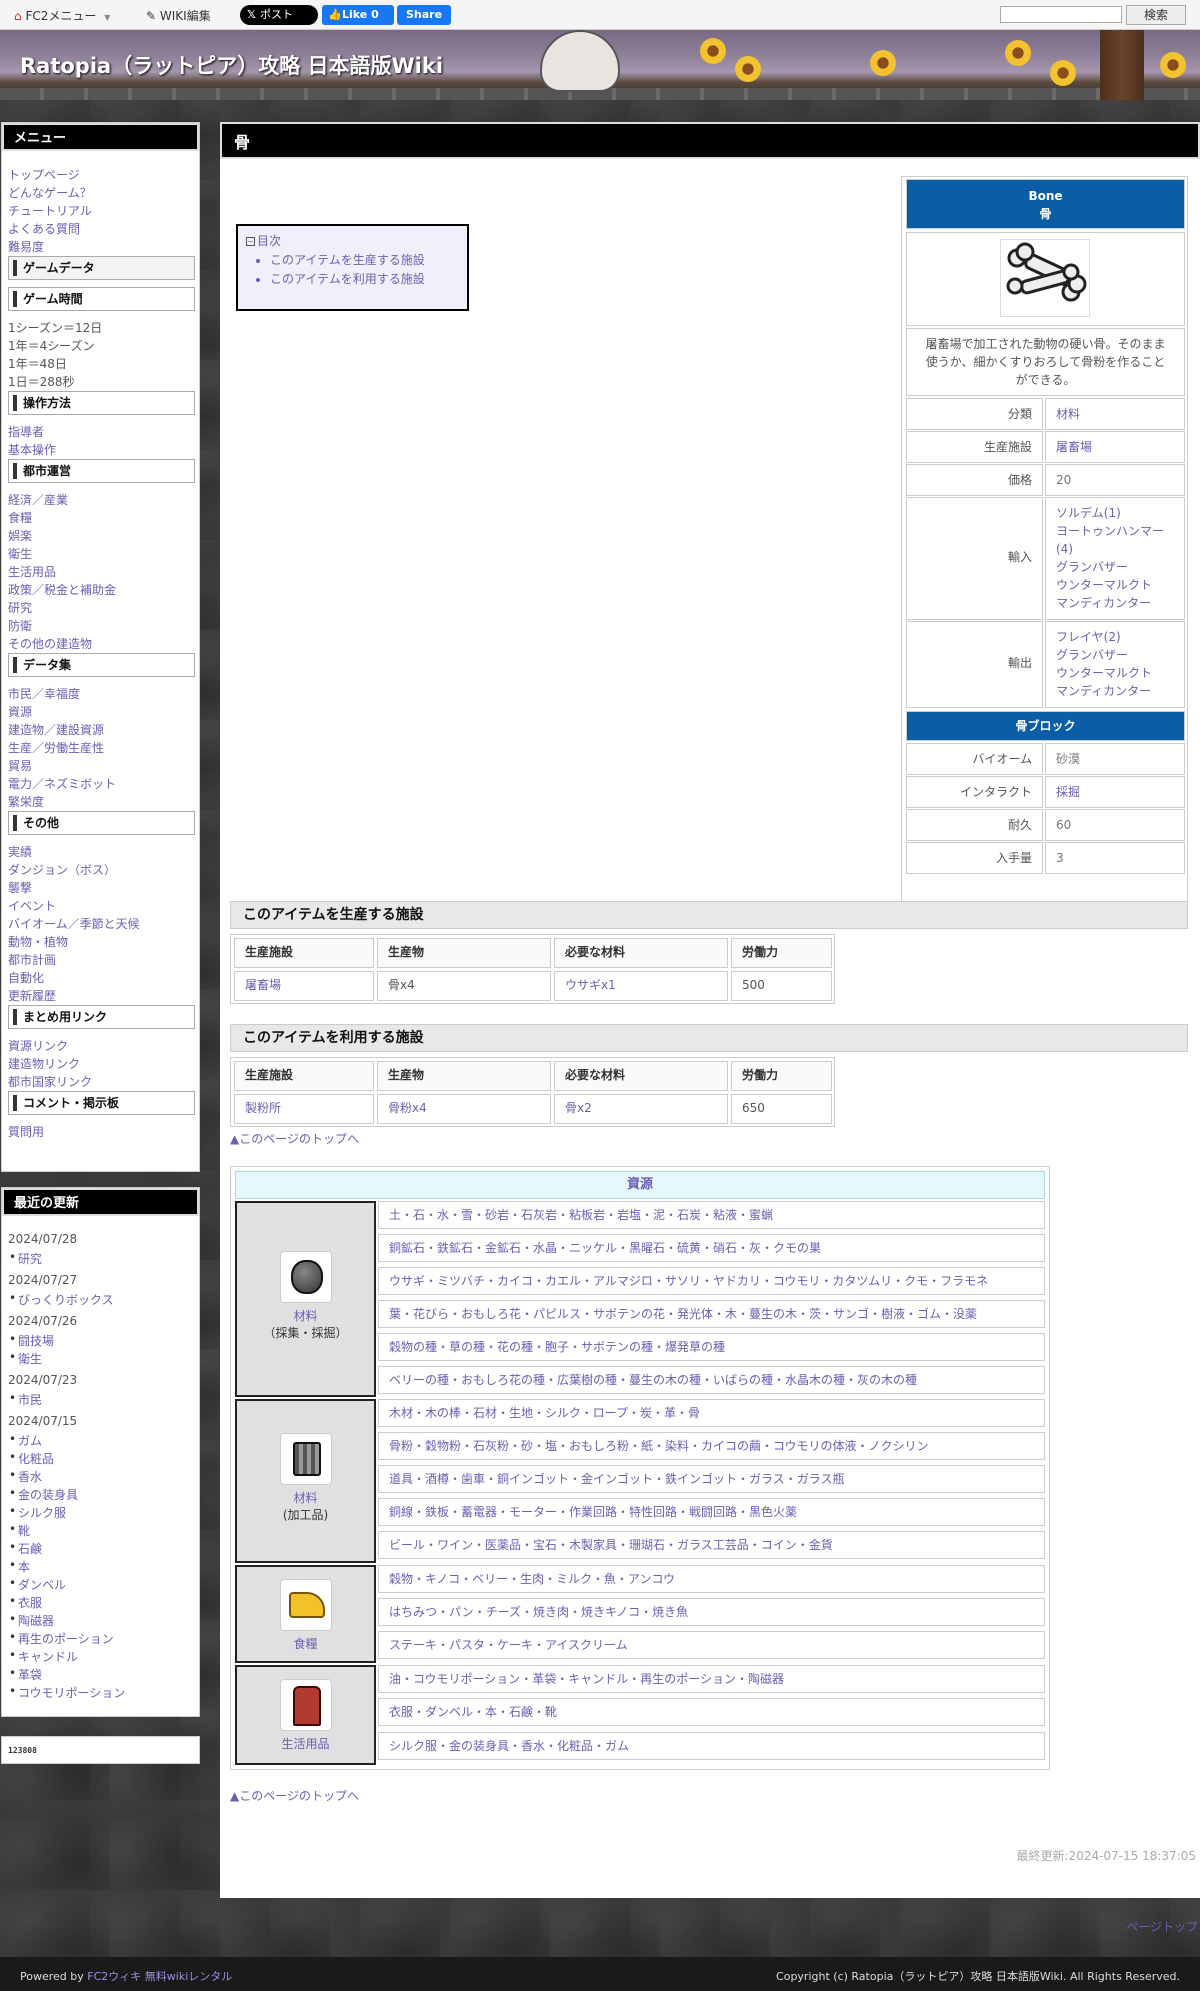 Image resolution: width=1200 pixels, height=1991 pixels. What do you see at coordinates (74, 923) in the screenshot?
I see `sidebar-link: バイオーム／季節と天候` at bounding box center [74, 923].